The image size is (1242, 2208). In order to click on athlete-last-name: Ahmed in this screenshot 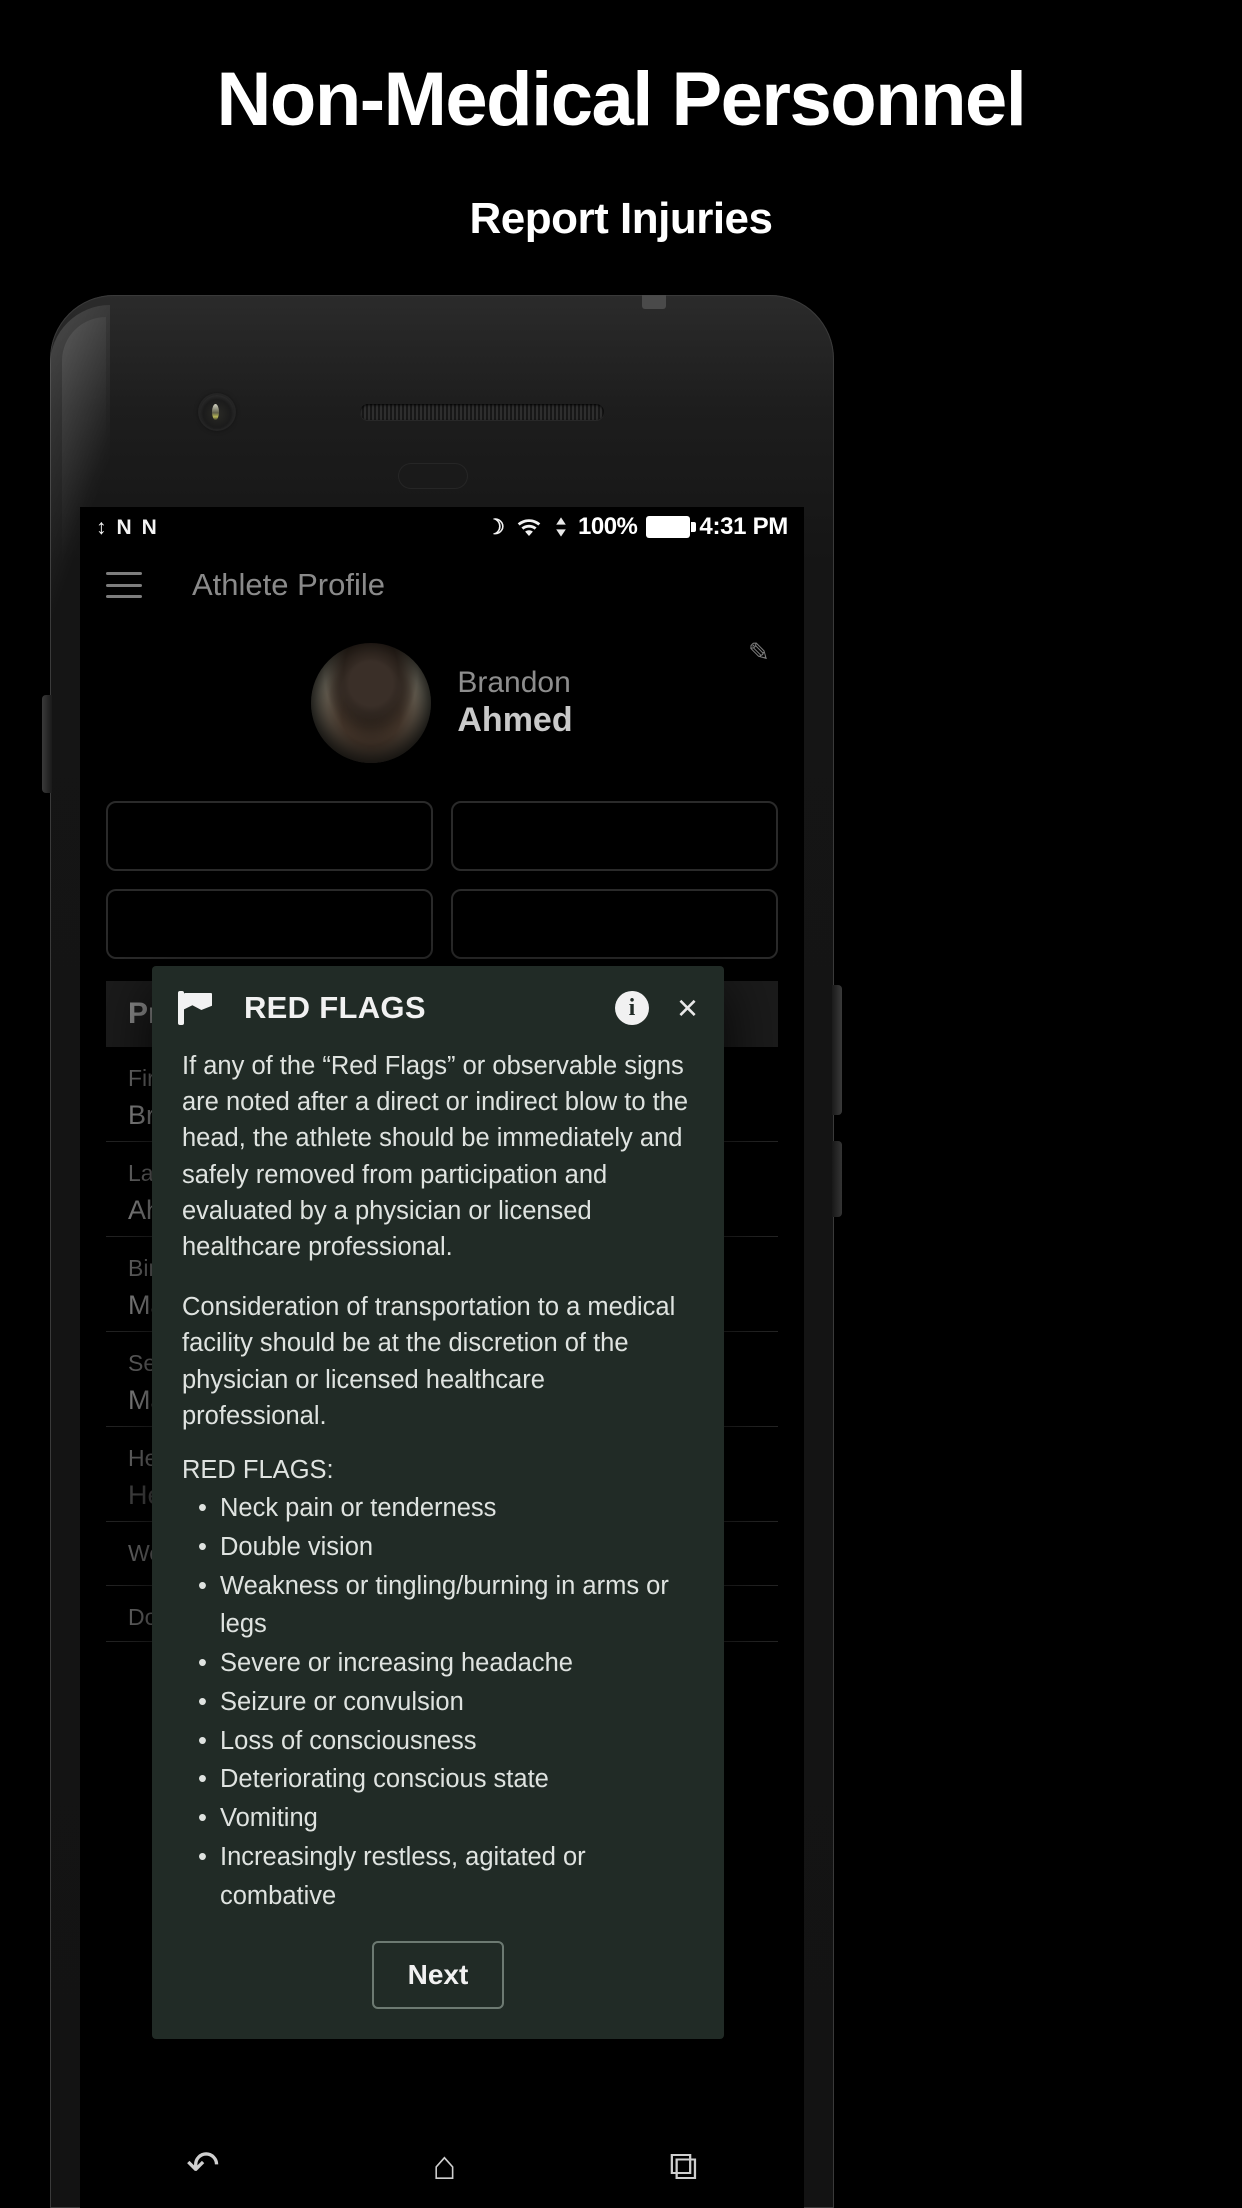, I will do `click(515, 719)`.